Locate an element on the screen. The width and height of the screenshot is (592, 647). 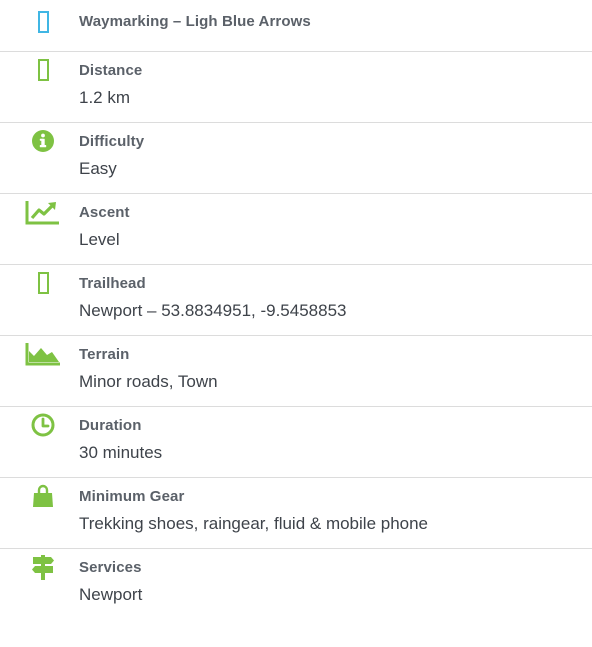
info-row-terrain: Terrain Minor roads, Town is located at coordinates (296, 371).